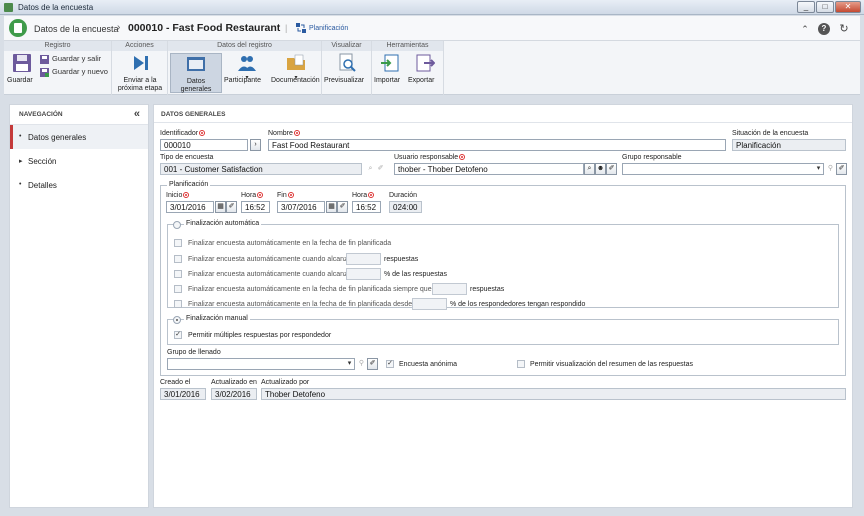 This screenshot has height=516, width=864. I want to click on collapse-navigation-icon: «, so click(137, 114).